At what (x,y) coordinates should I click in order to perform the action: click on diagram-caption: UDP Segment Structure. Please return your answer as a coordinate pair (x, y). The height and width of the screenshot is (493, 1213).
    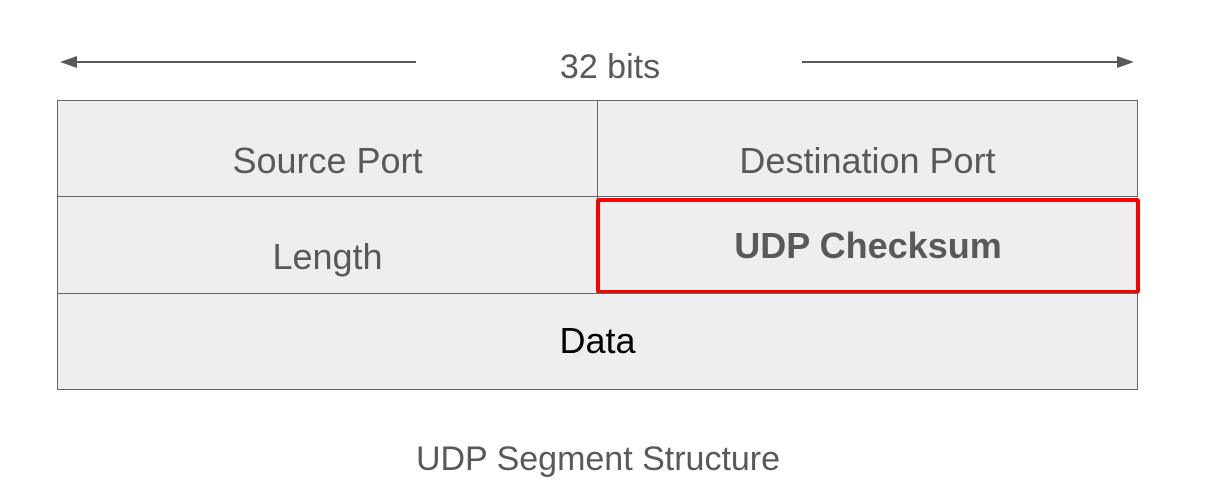
    Looking at the image, I should click on (598, 459).